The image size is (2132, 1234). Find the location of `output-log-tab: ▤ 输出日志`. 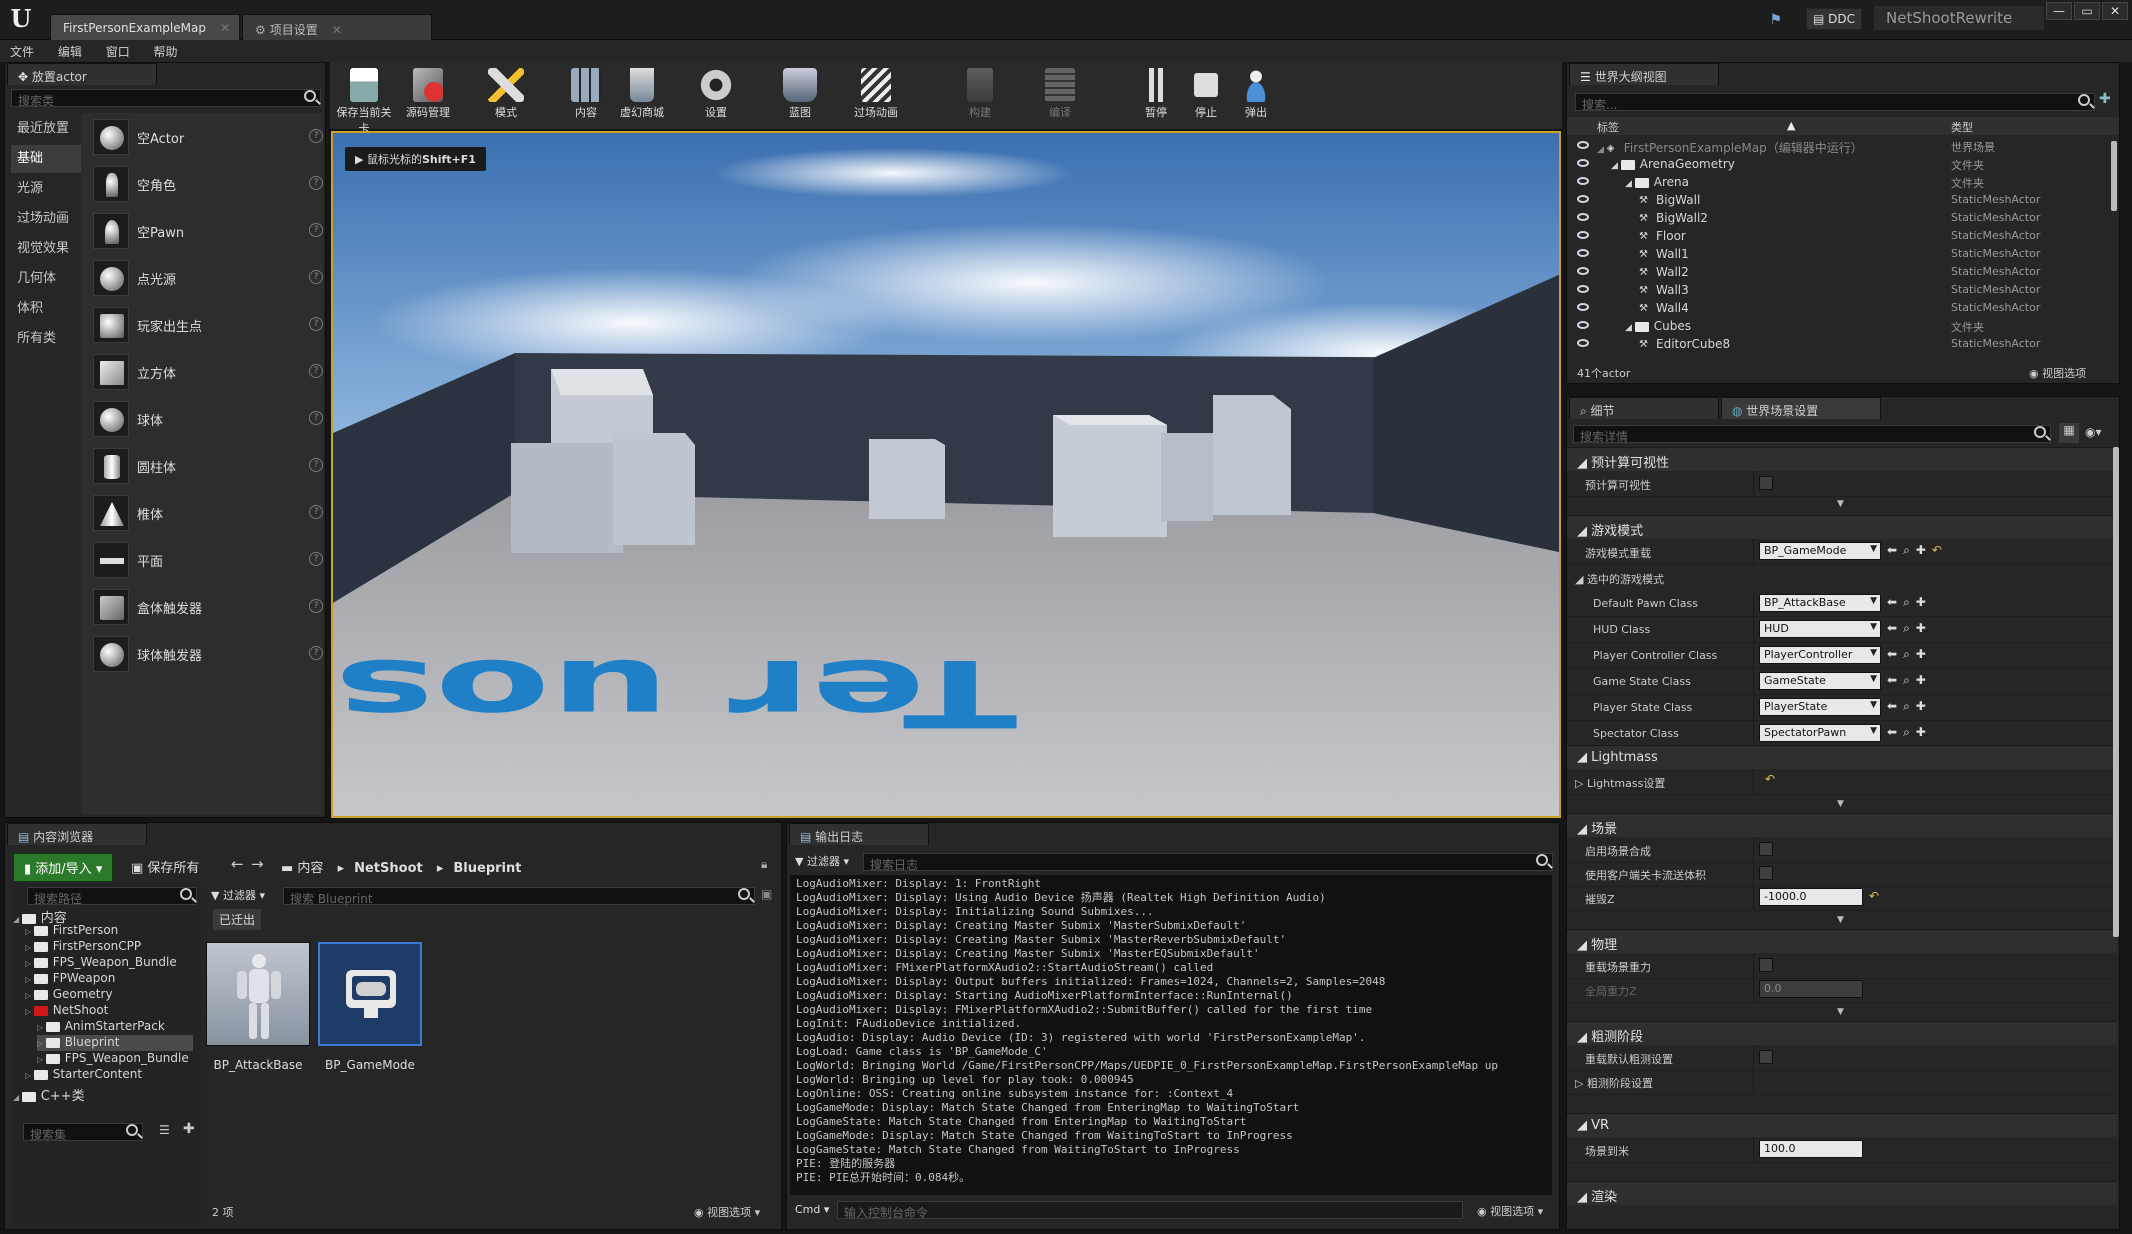

output-log-tab: ▤ 输出日志 is located at coordinates (859, 834).